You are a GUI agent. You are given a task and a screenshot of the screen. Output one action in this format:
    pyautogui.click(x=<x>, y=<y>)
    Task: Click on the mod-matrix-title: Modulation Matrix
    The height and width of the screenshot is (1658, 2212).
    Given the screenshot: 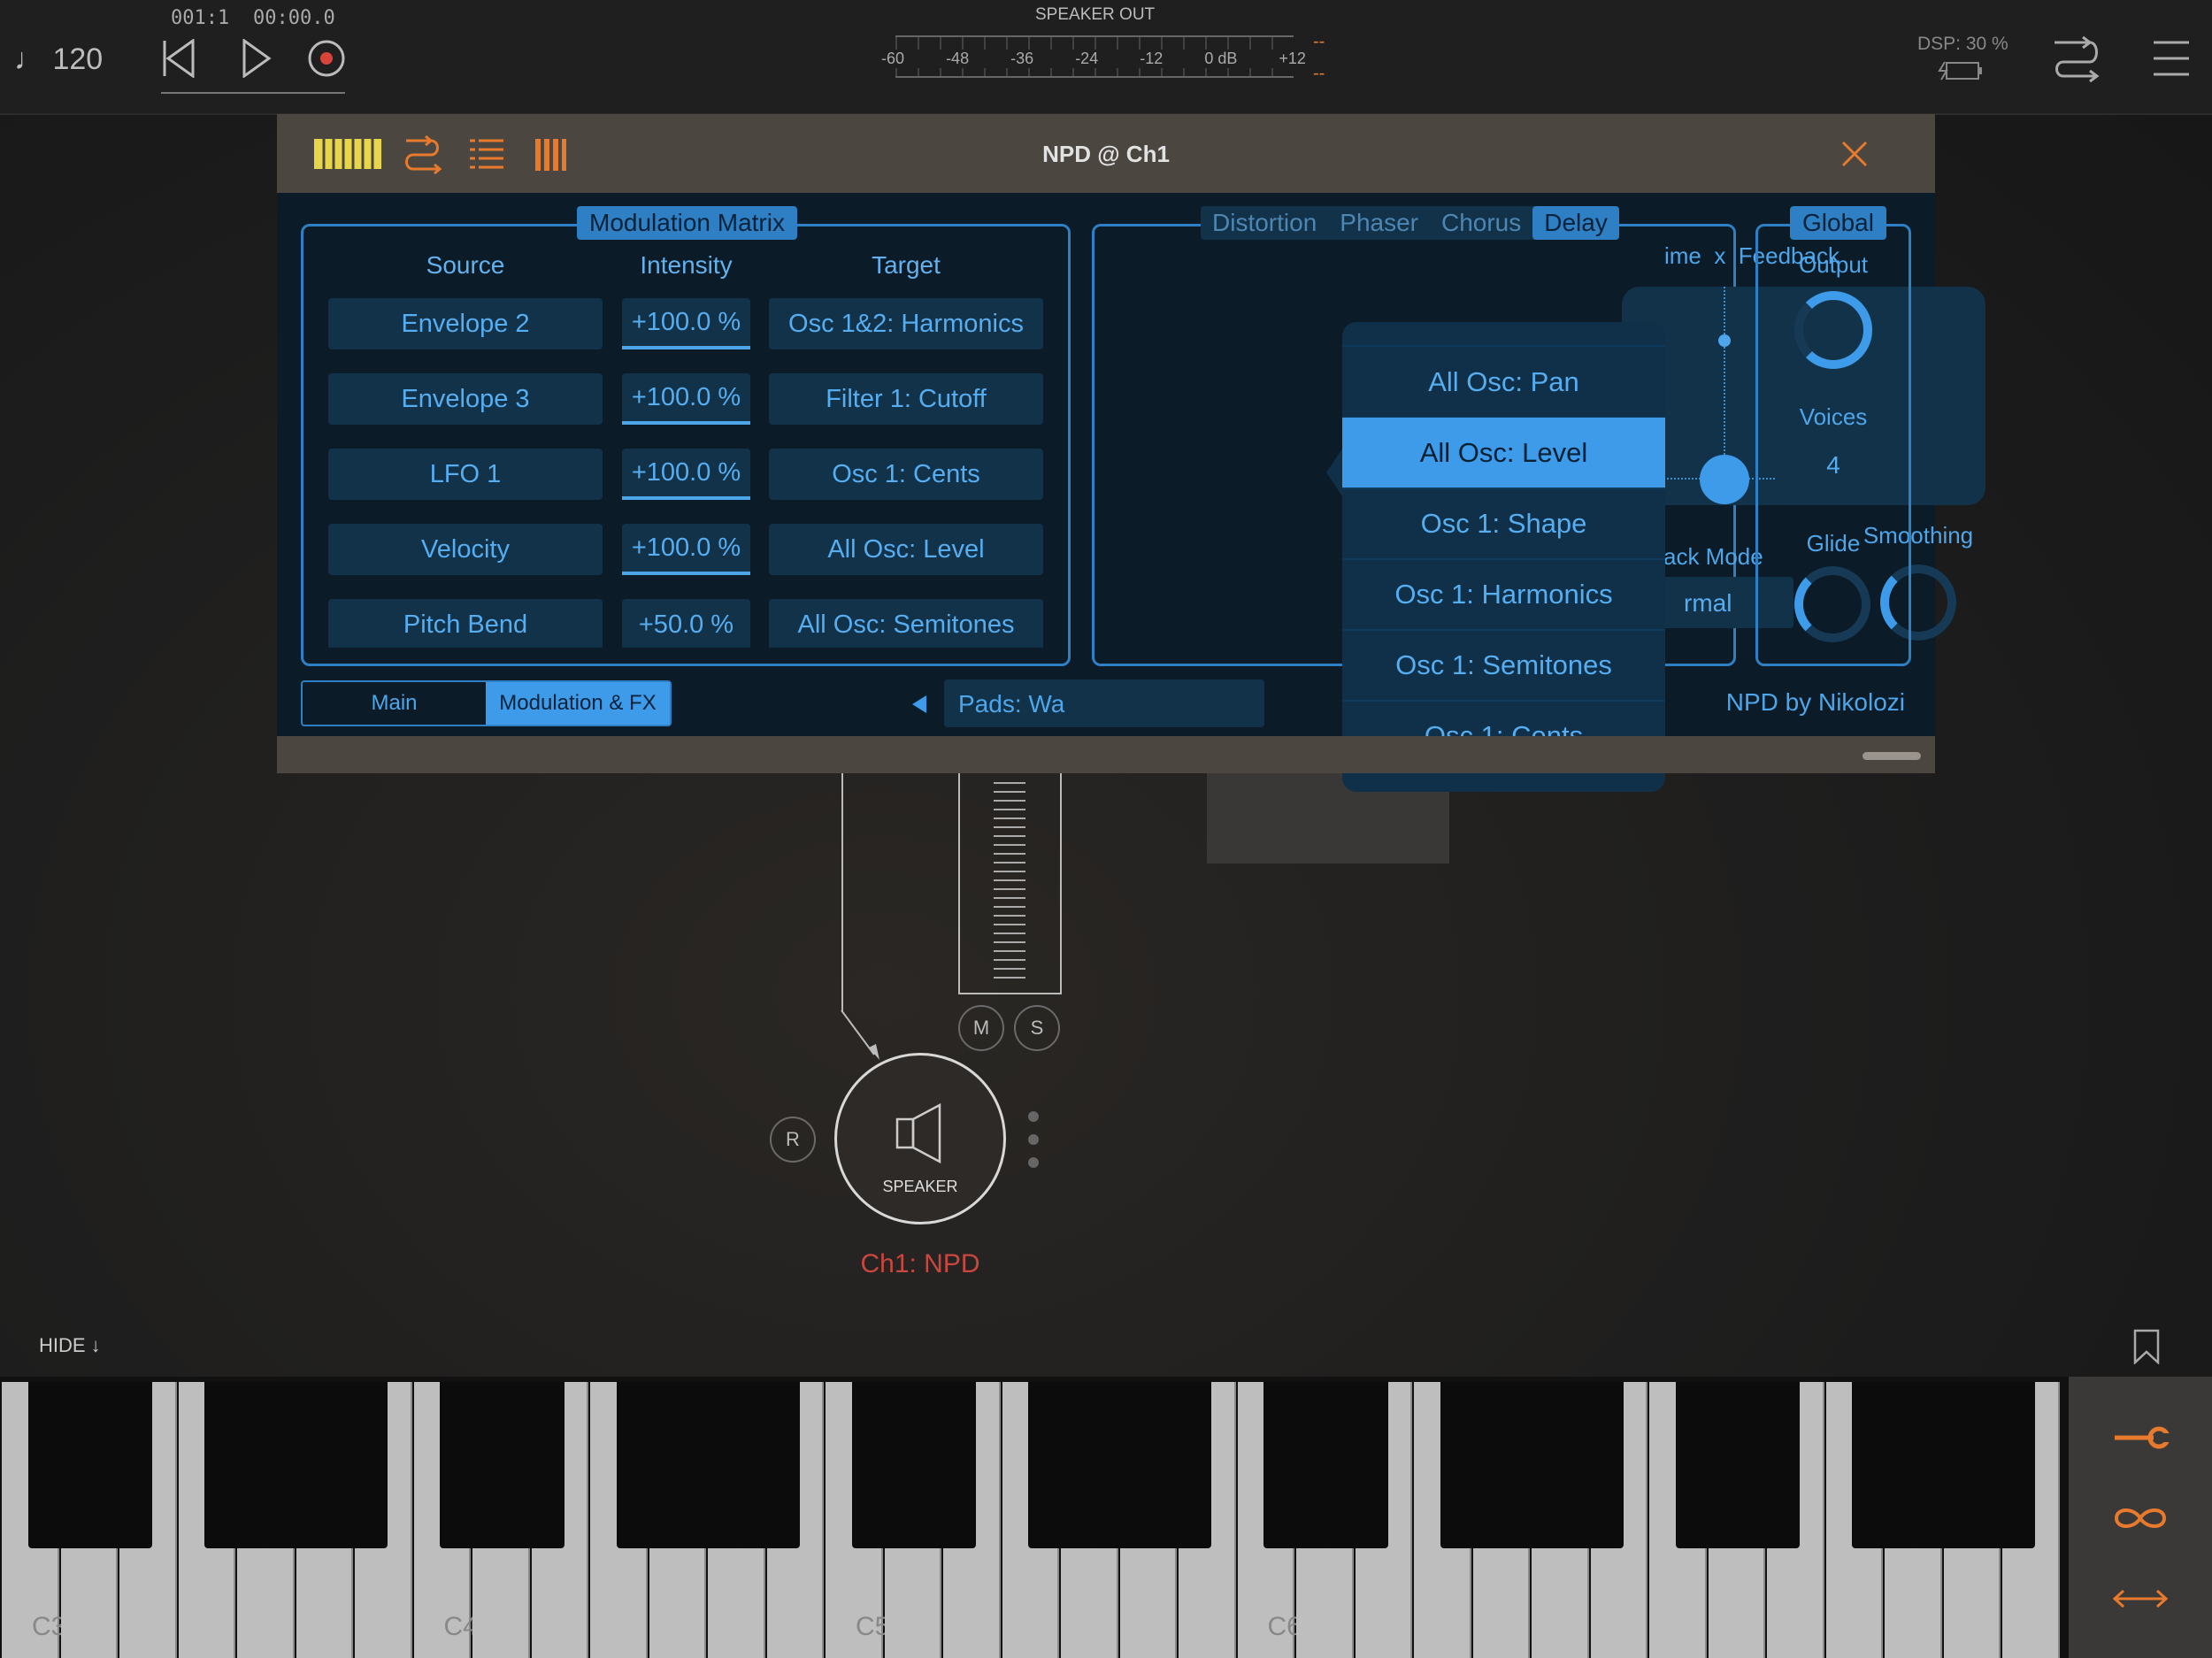 What is the action you would take?
    pyautogui.click(x=687, y=223)
    